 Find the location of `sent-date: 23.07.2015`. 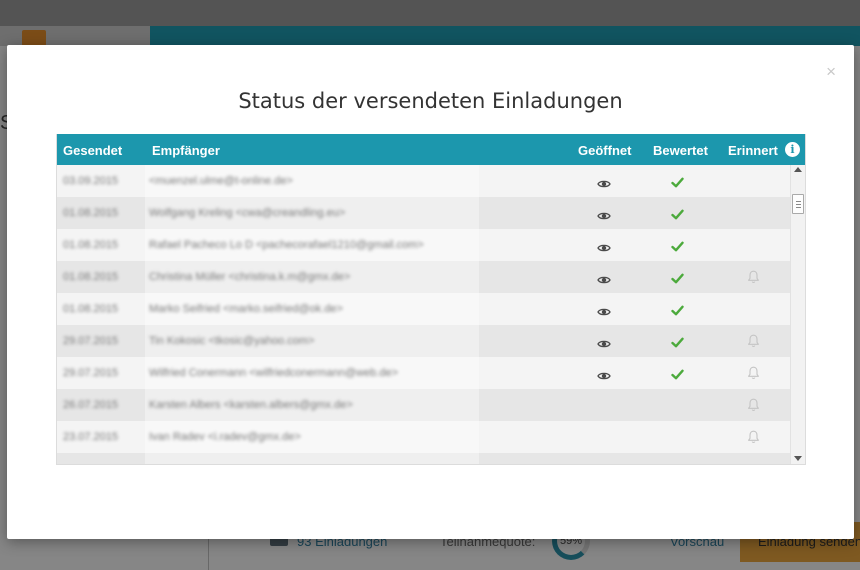

sent-date: 23.07.2015 is located at coordinates (91, 437).